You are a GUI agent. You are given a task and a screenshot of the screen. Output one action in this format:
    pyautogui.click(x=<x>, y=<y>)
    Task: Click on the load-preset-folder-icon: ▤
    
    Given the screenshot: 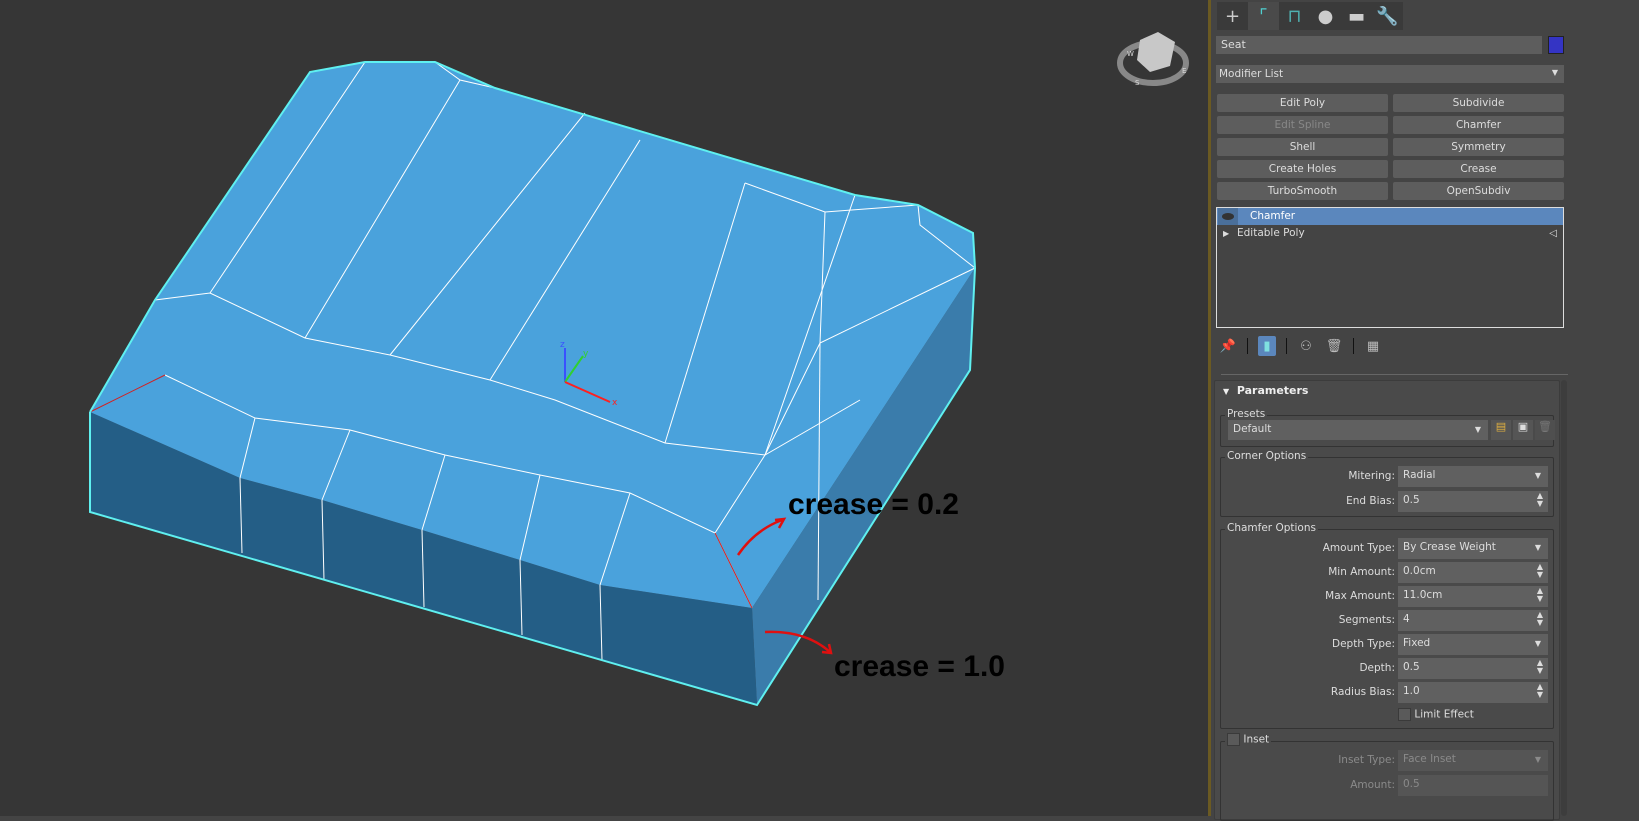 What is the action you would take?
    pyautogui.click(x=1501, y=430)
    